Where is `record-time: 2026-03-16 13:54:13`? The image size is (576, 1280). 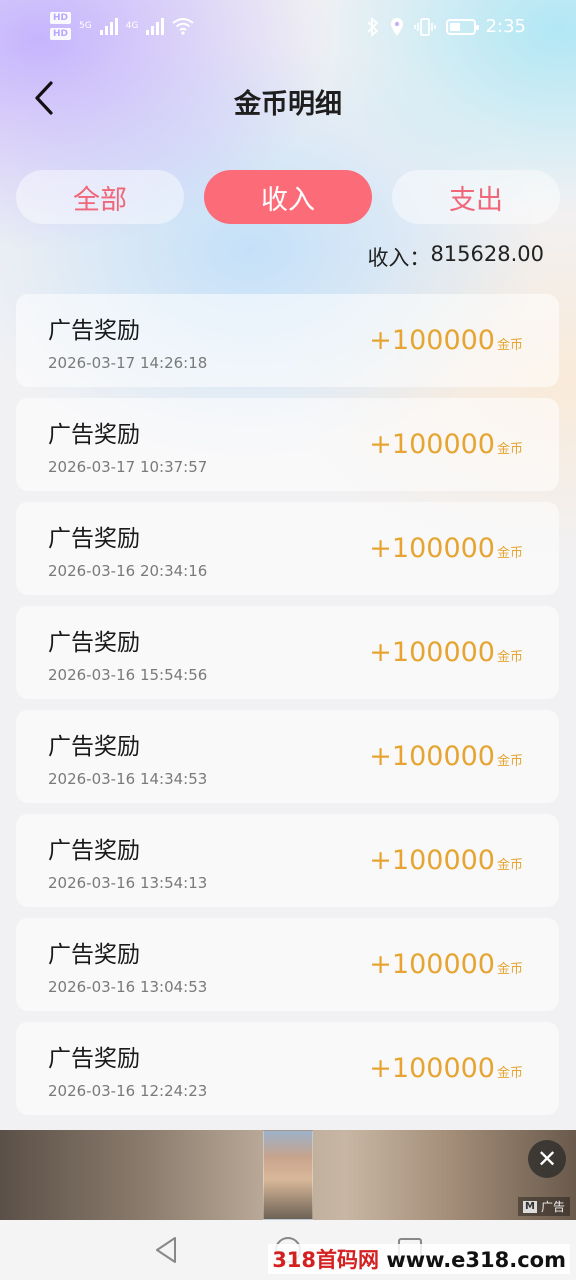
record-time: 2026-03-16 13:54:13 is located at coordinates (128, 883).